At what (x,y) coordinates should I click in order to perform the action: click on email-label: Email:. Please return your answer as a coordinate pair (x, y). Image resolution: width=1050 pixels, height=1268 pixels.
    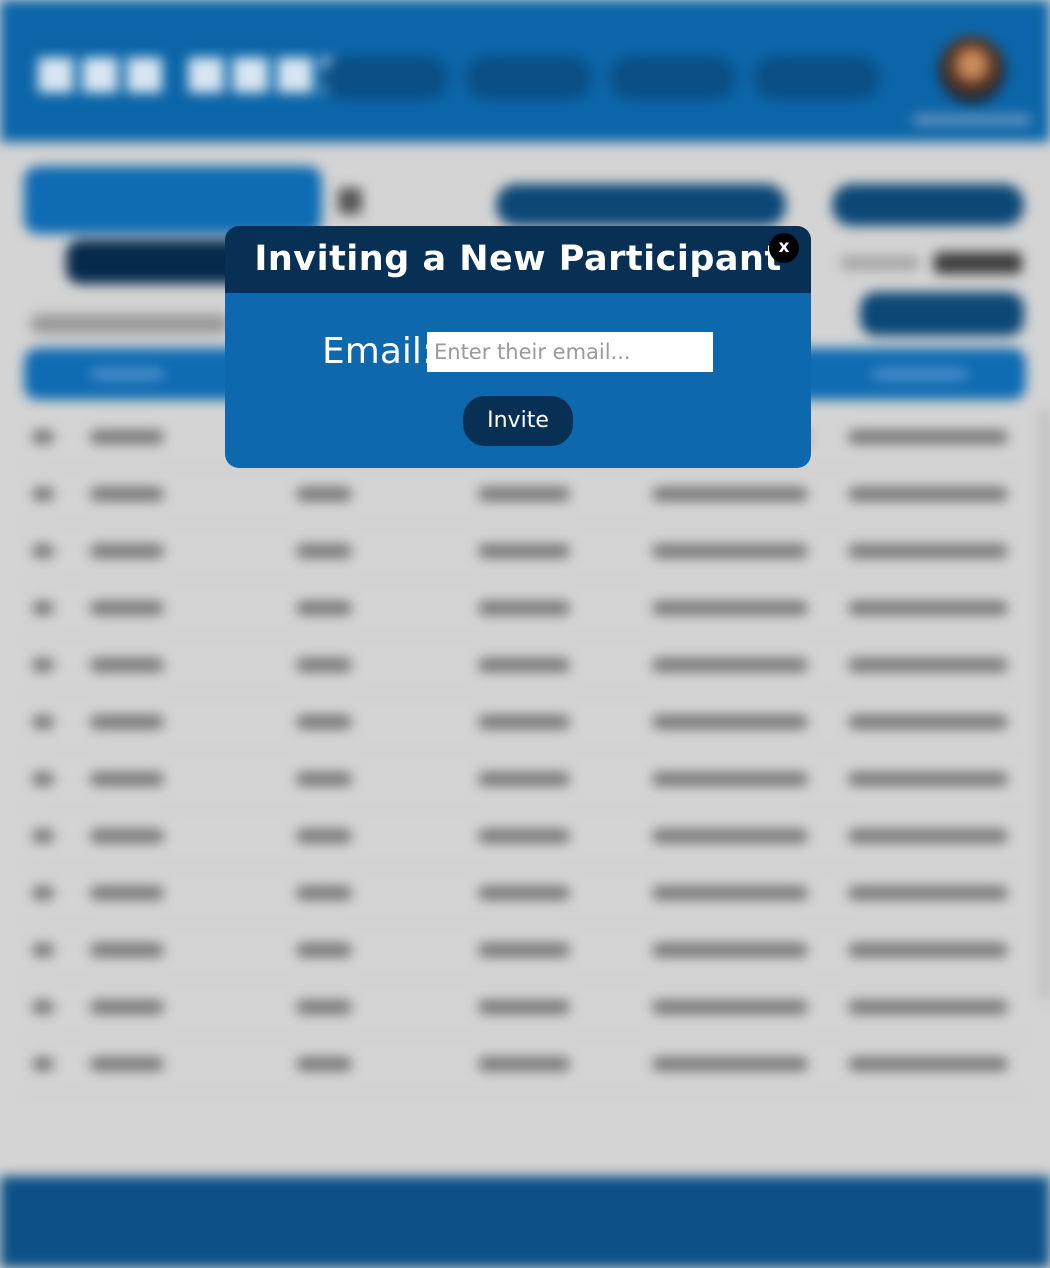
    Looking at the image, I should click on (378, 351).